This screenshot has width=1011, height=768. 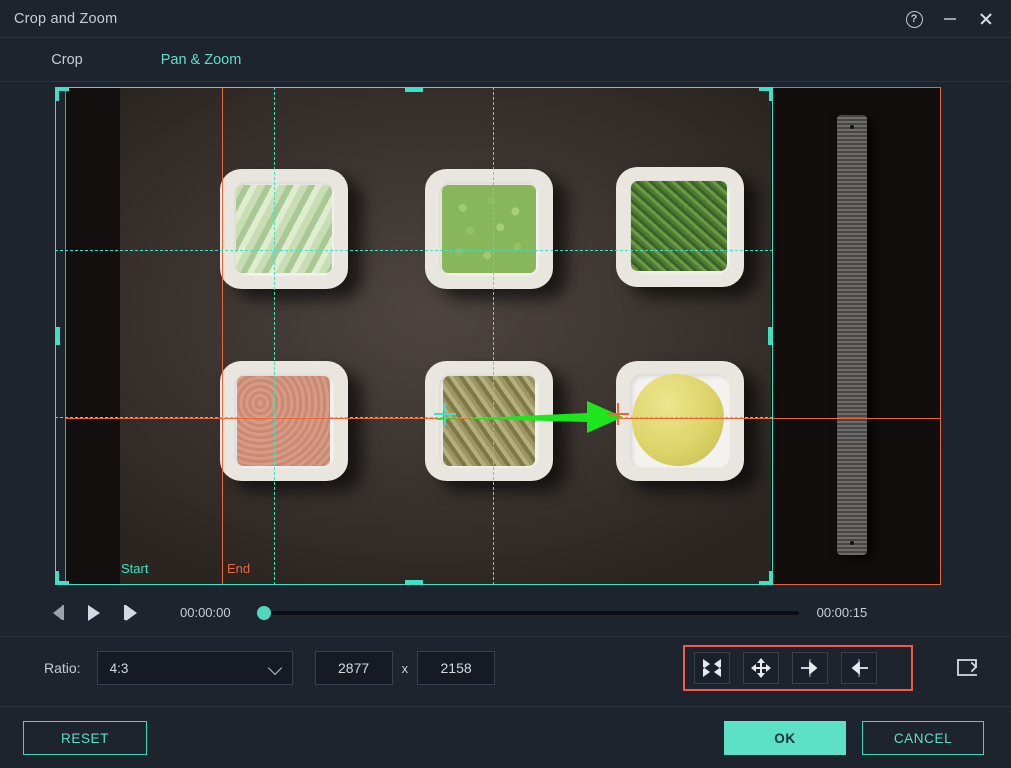 I want to click on lemon-contents, so click(x=678, y=420).